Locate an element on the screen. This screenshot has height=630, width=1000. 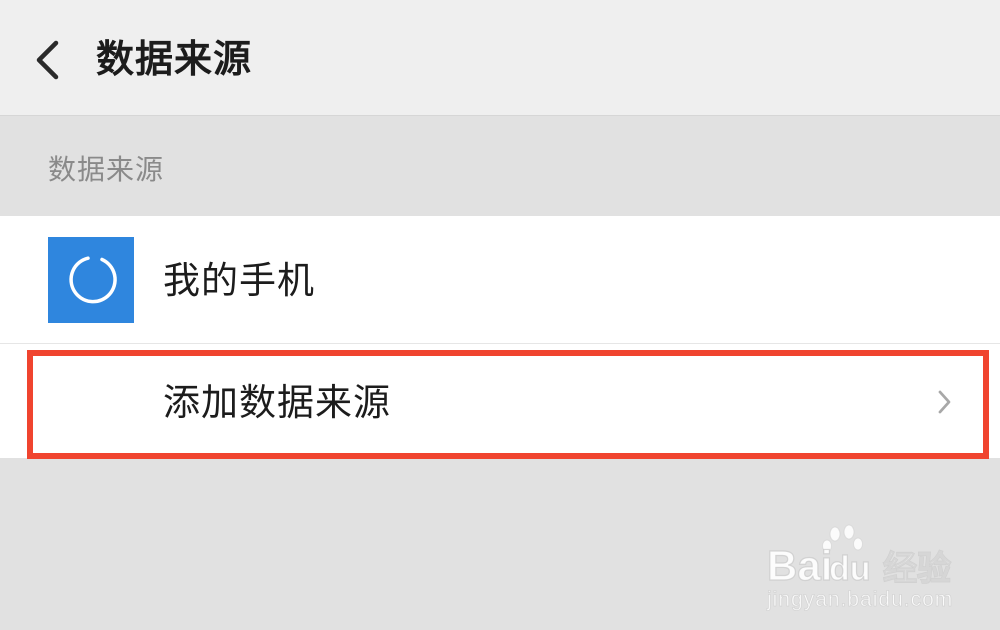
list-item-label: 我的手机 is located at coordinates (239, 280).